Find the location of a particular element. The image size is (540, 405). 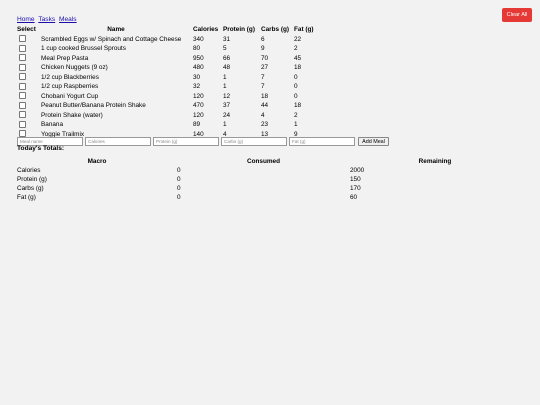

meal-protein: 24 is located at coordinates (227, 115).